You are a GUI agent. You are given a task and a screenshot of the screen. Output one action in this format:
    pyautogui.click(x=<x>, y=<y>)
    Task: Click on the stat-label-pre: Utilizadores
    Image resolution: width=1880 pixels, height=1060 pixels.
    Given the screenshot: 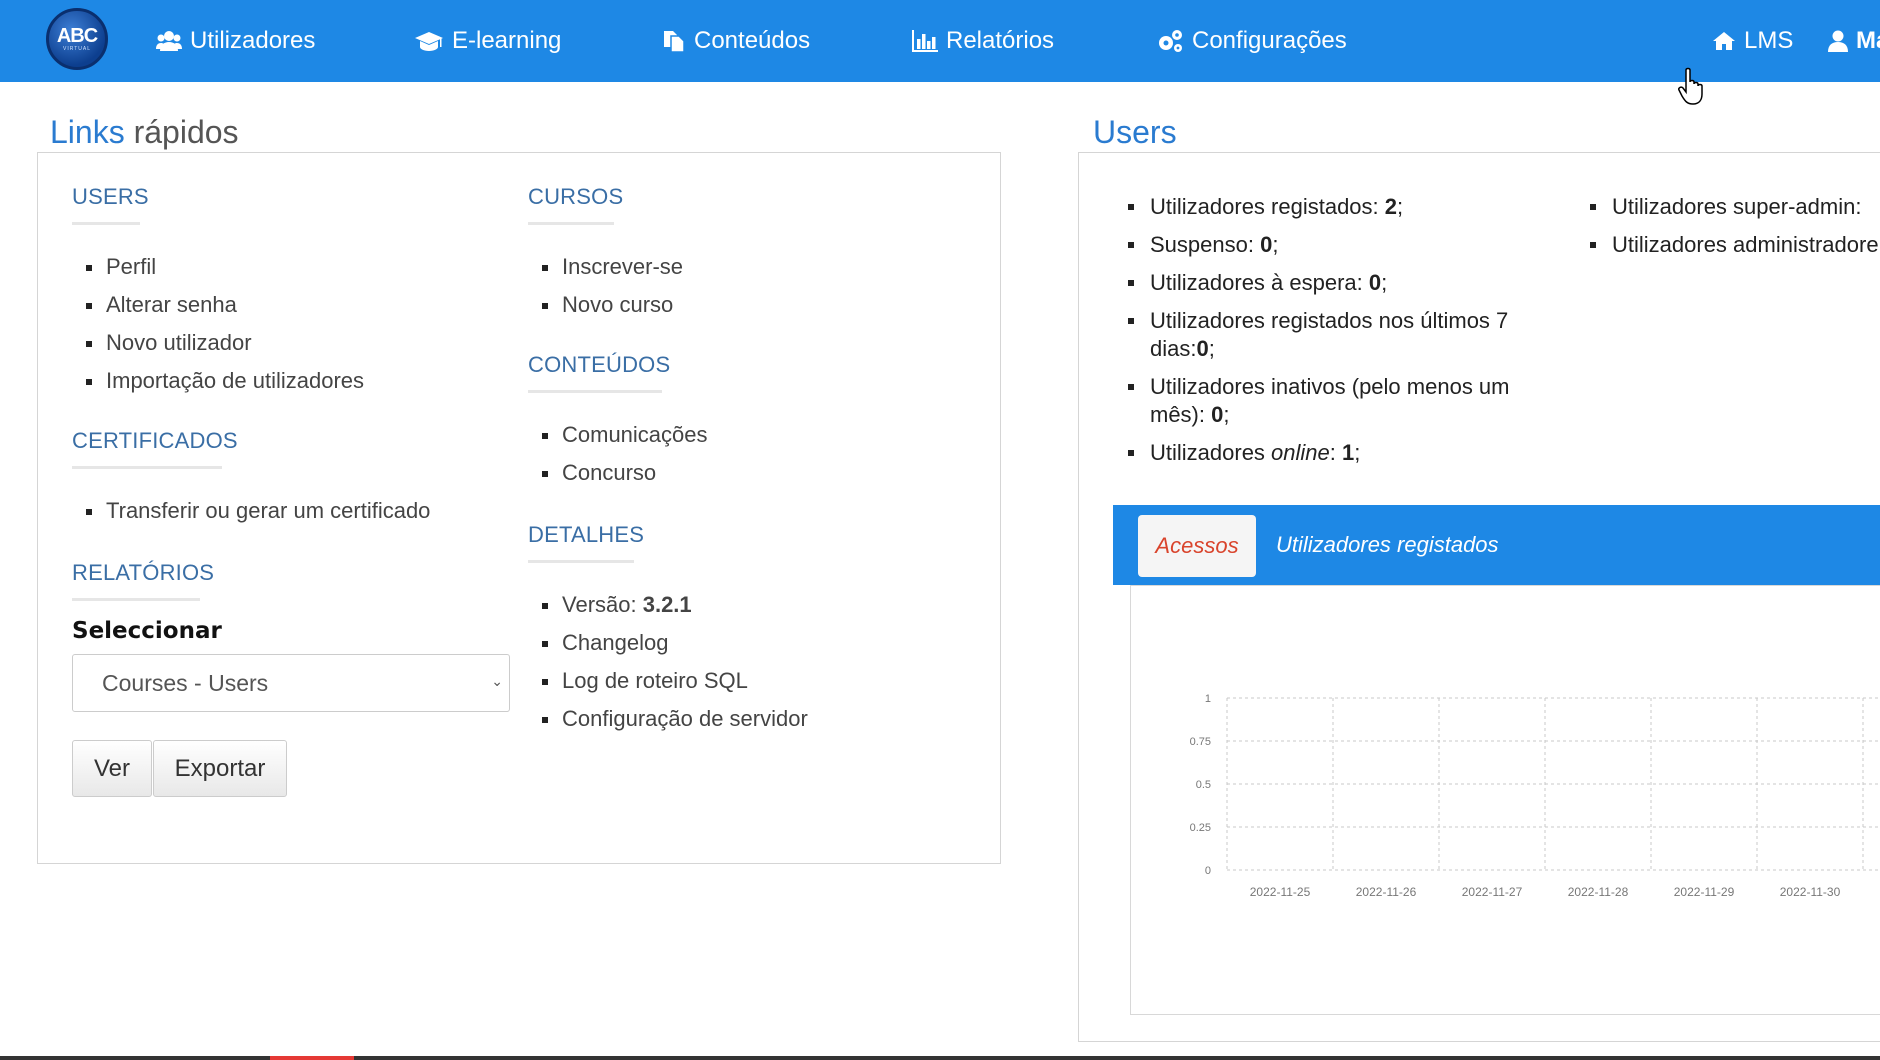 What is the action you would take?
    pyautogui.click(x=1211, y=452)
    